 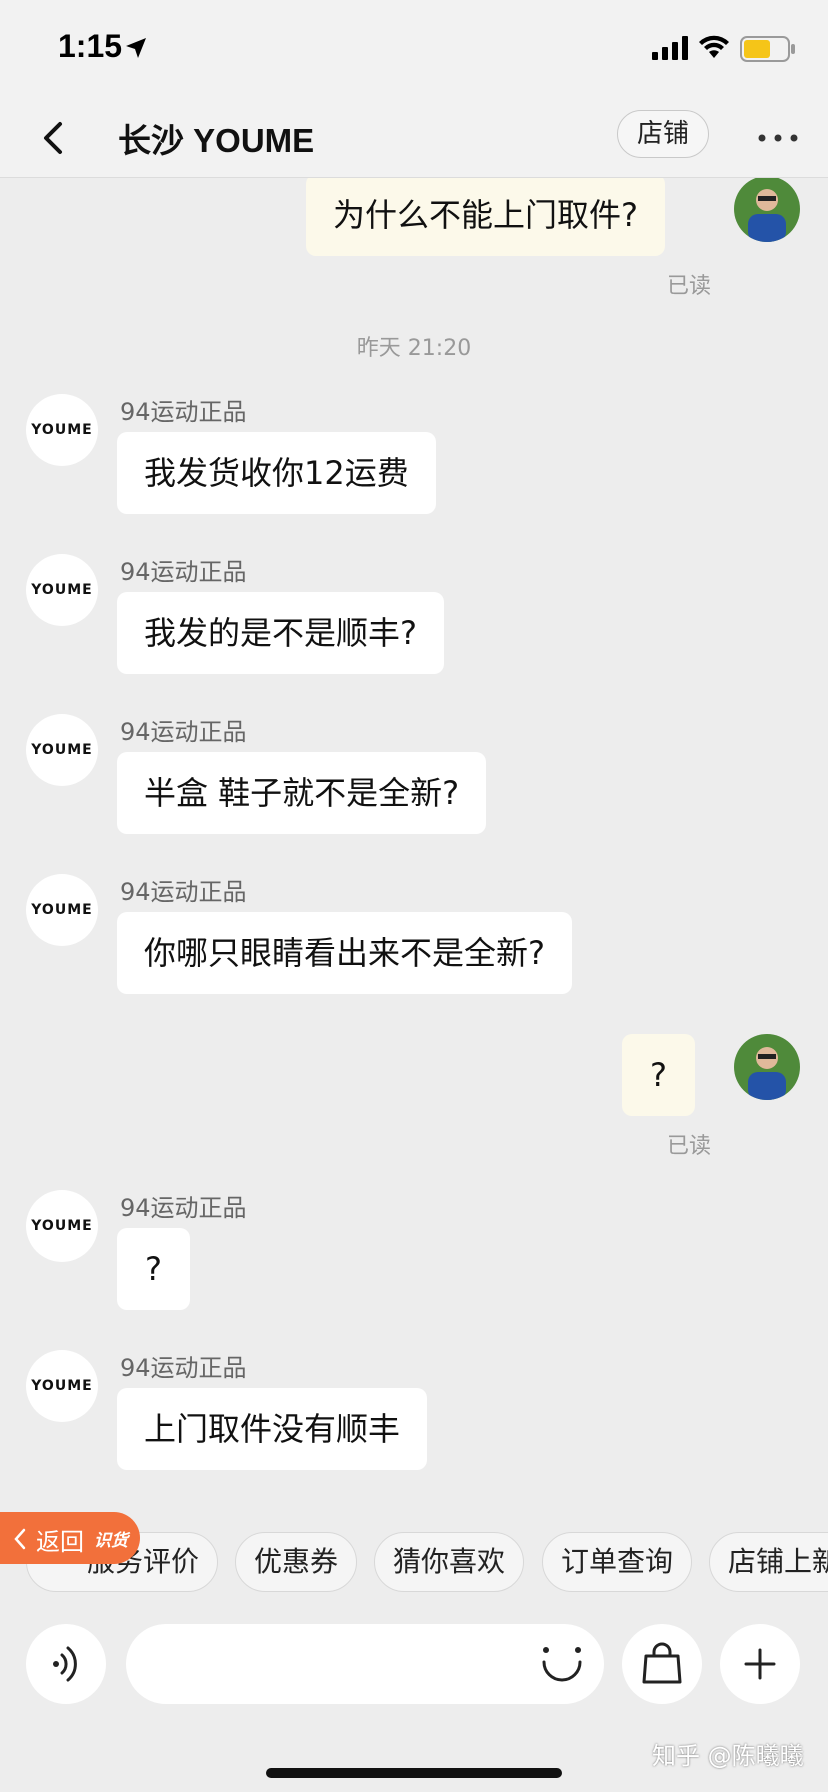 I want to click on return-button: 返回 识货, so click(x=70, y=1538).